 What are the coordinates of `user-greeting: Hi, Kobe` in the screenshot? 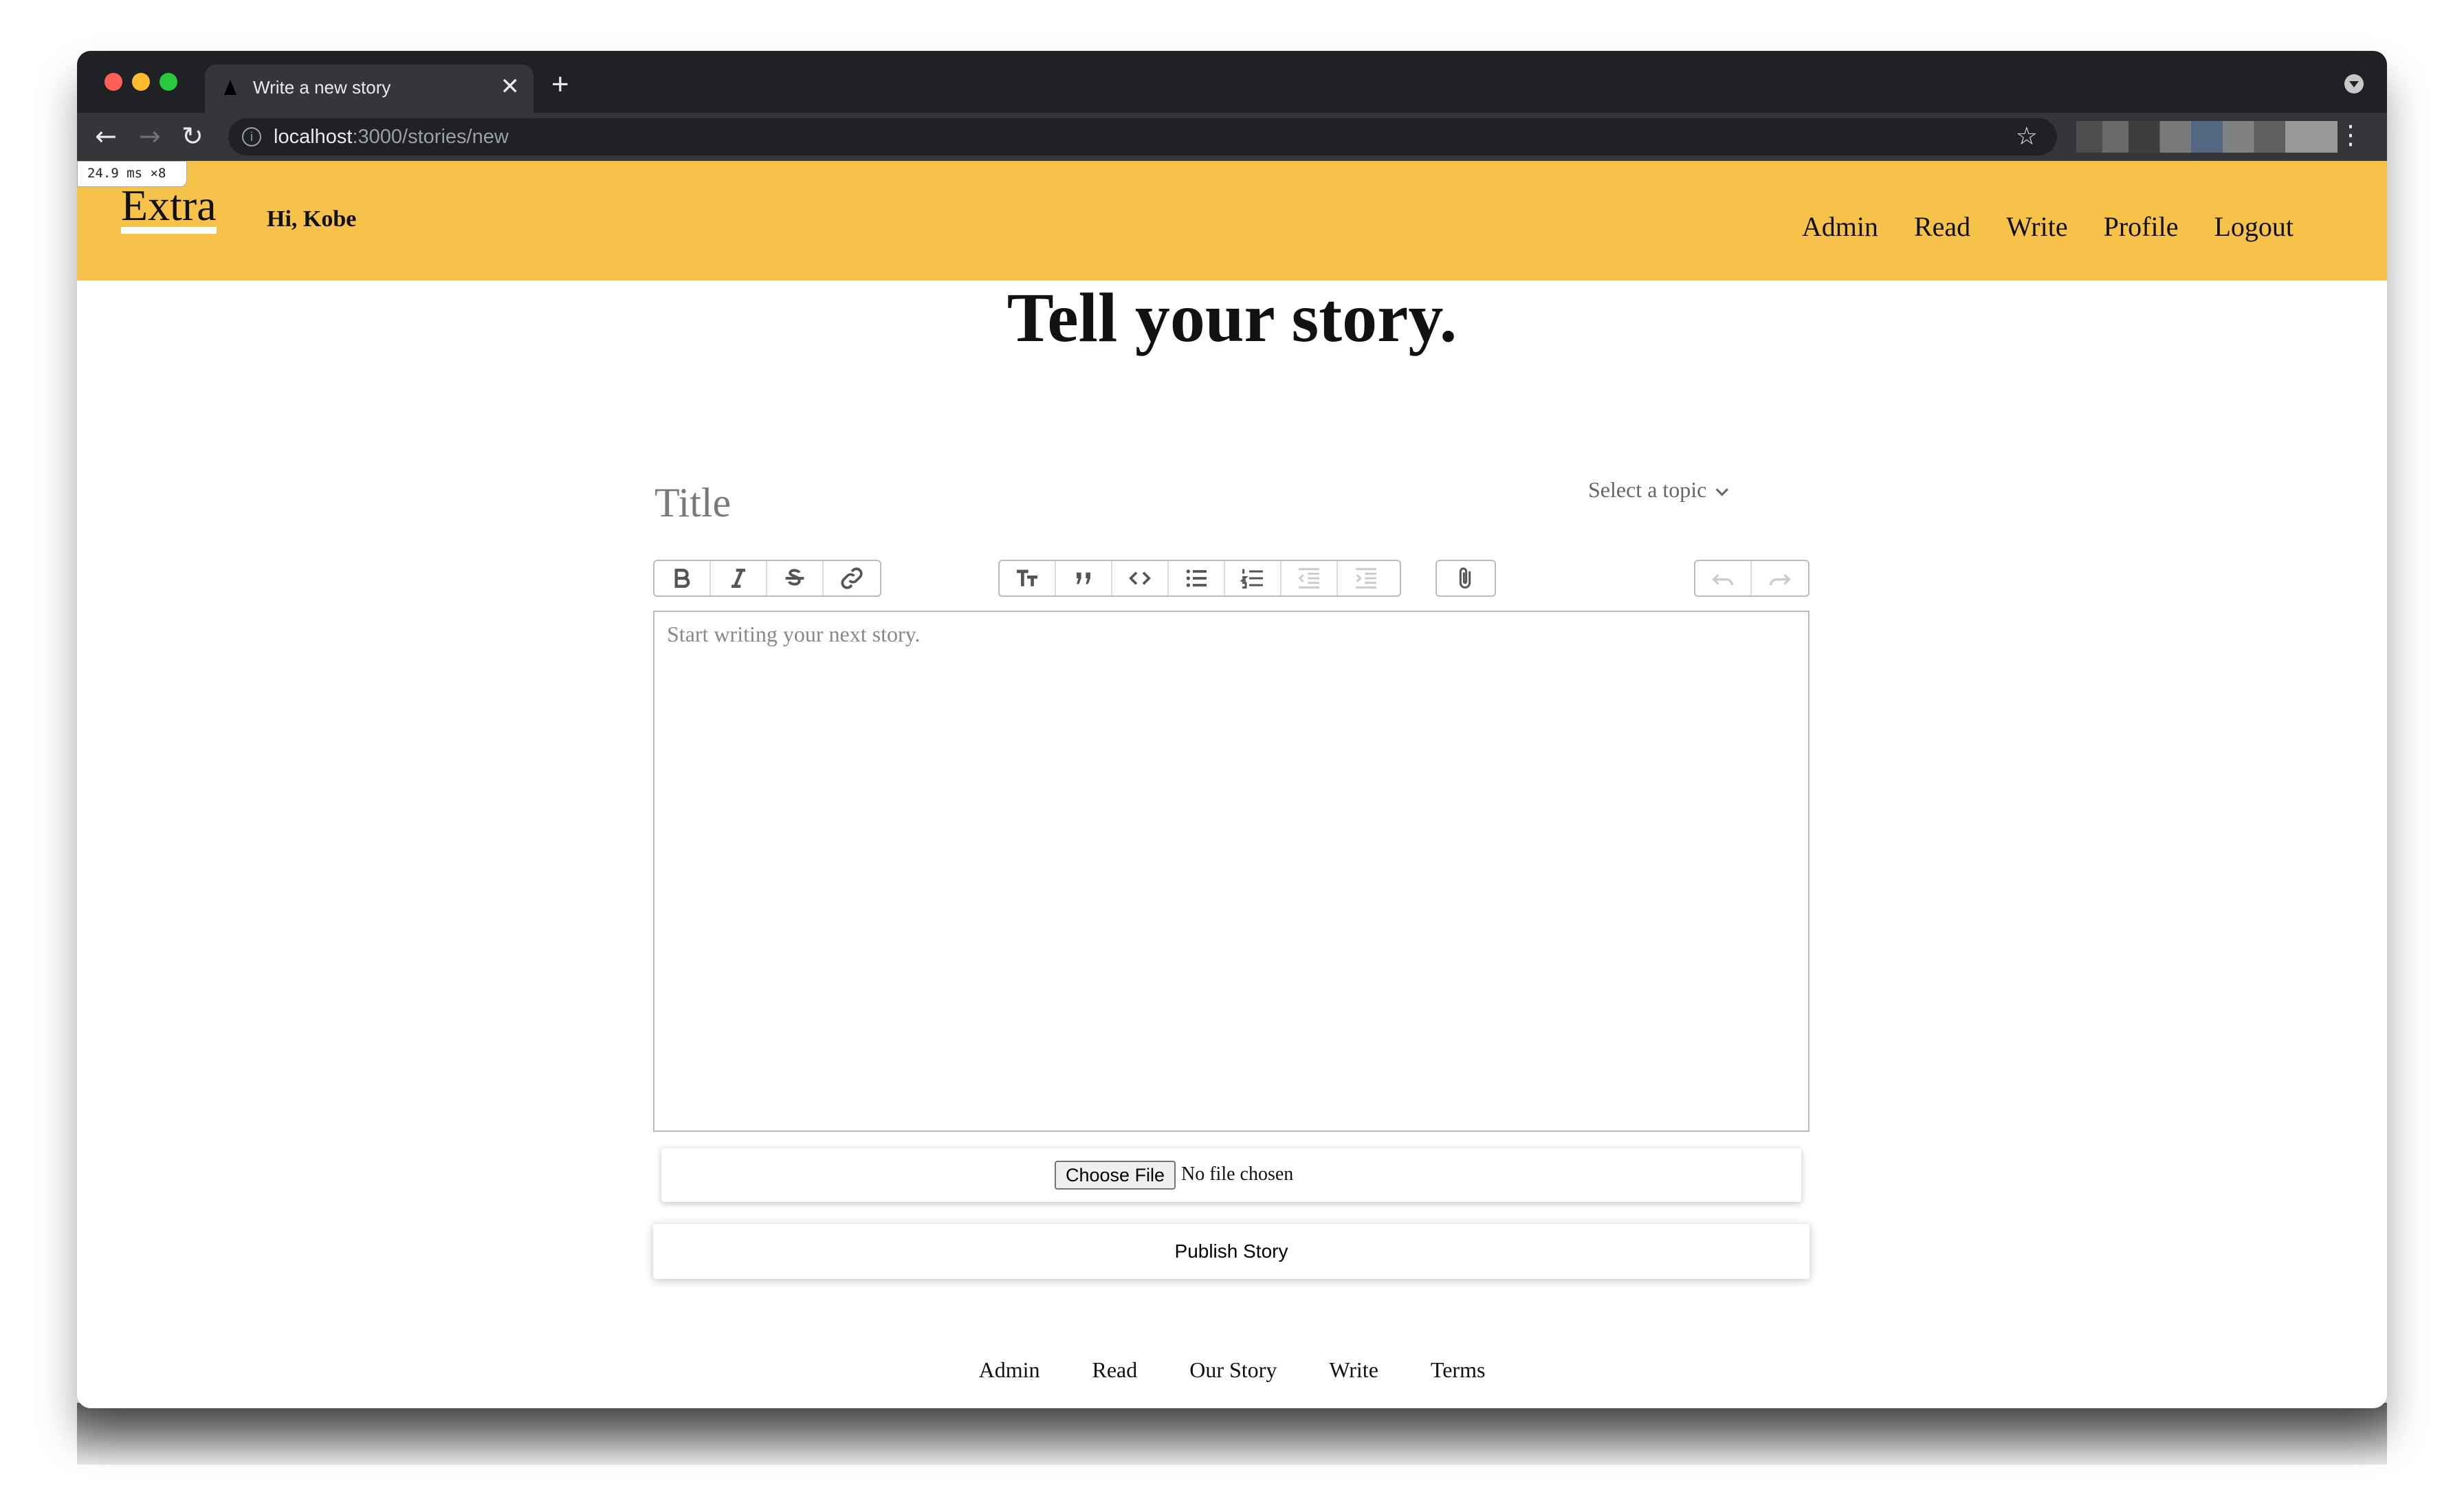 It's located at (312, 219).